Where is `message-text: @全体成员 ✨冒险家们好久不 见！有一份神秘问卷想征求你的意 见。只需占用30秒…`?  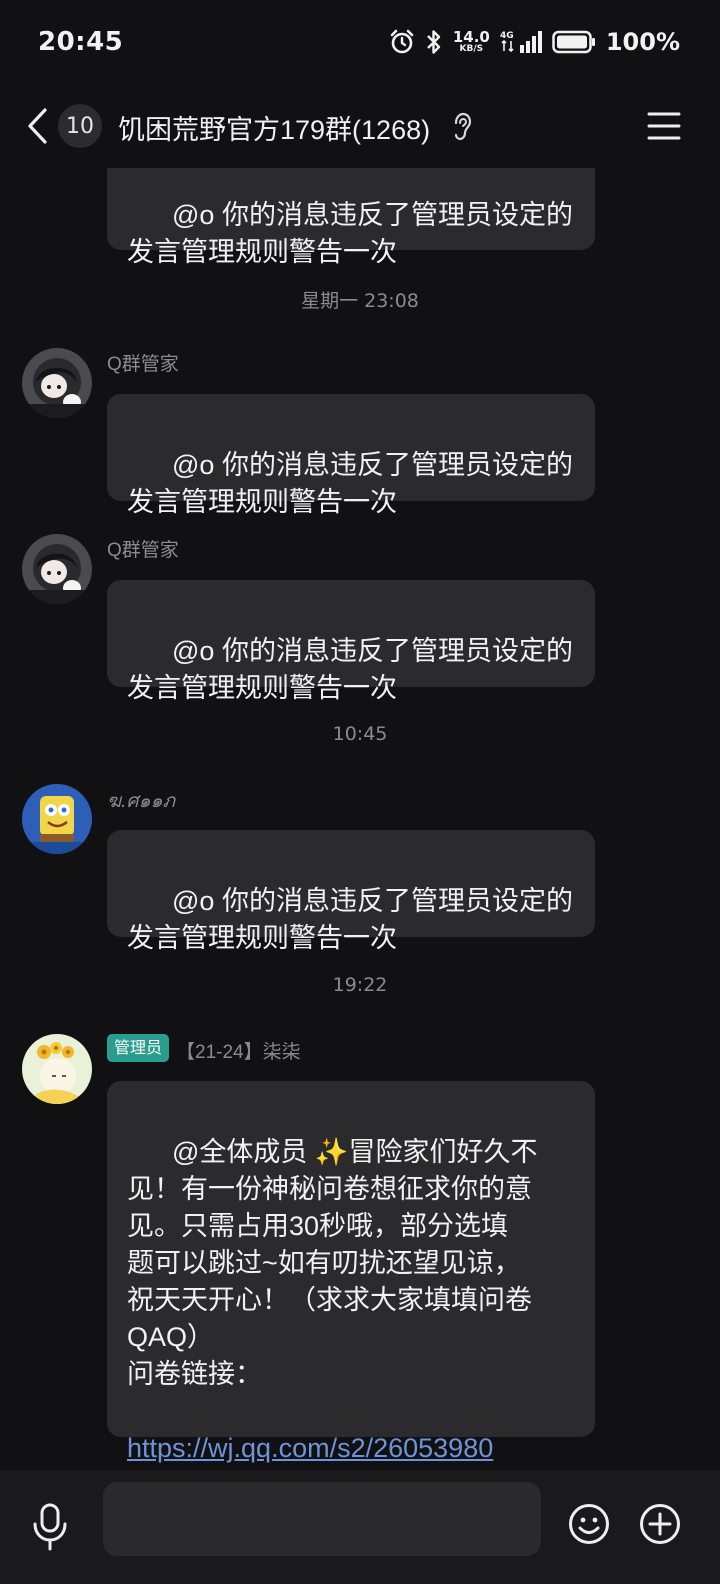
message-text: @全体成员 ✨冒险家们好久不 见！有一份神秘问卷想征求你的意 见。只需占用30秒… is located at coordinates (332, 1263).